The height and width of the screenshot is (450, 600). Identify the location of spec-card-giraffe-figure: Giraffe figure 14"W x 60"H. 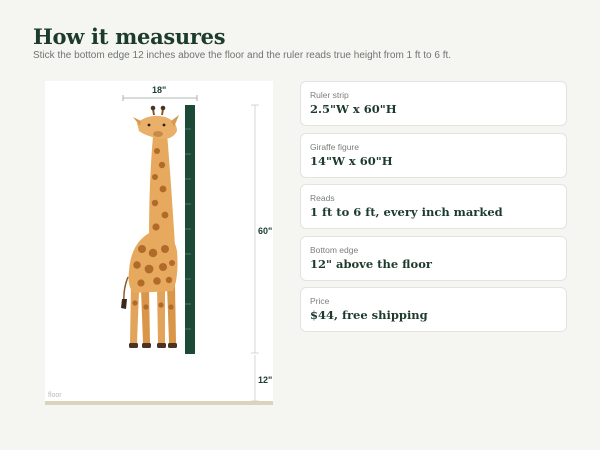
(433, 155).